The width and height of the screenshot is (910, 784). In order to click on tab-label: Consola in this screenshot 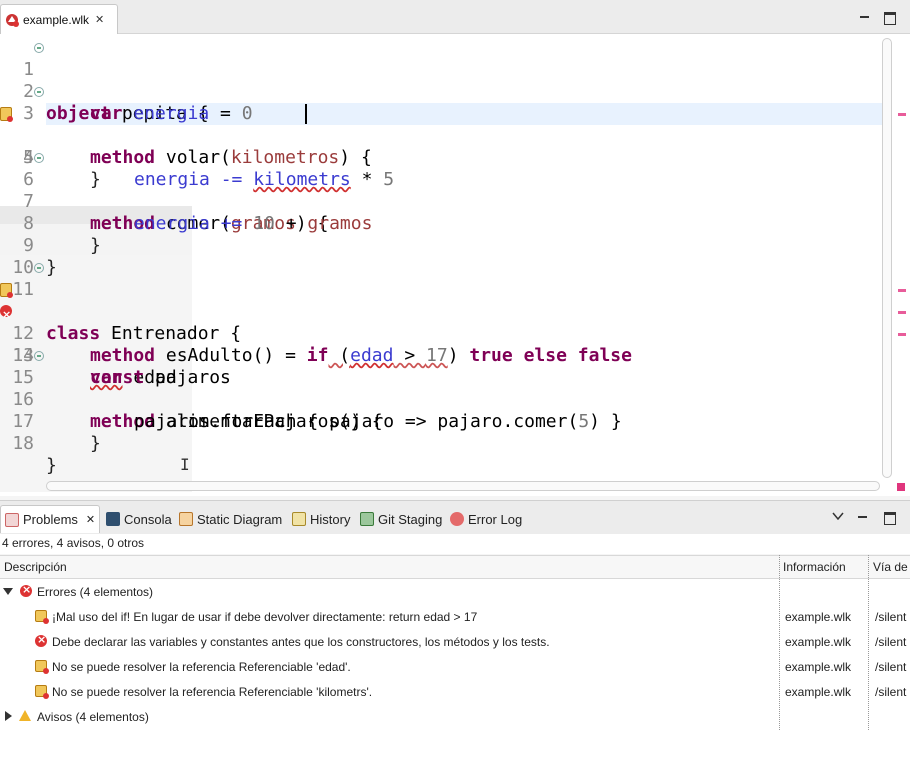, I will do `click(148, 519)`.